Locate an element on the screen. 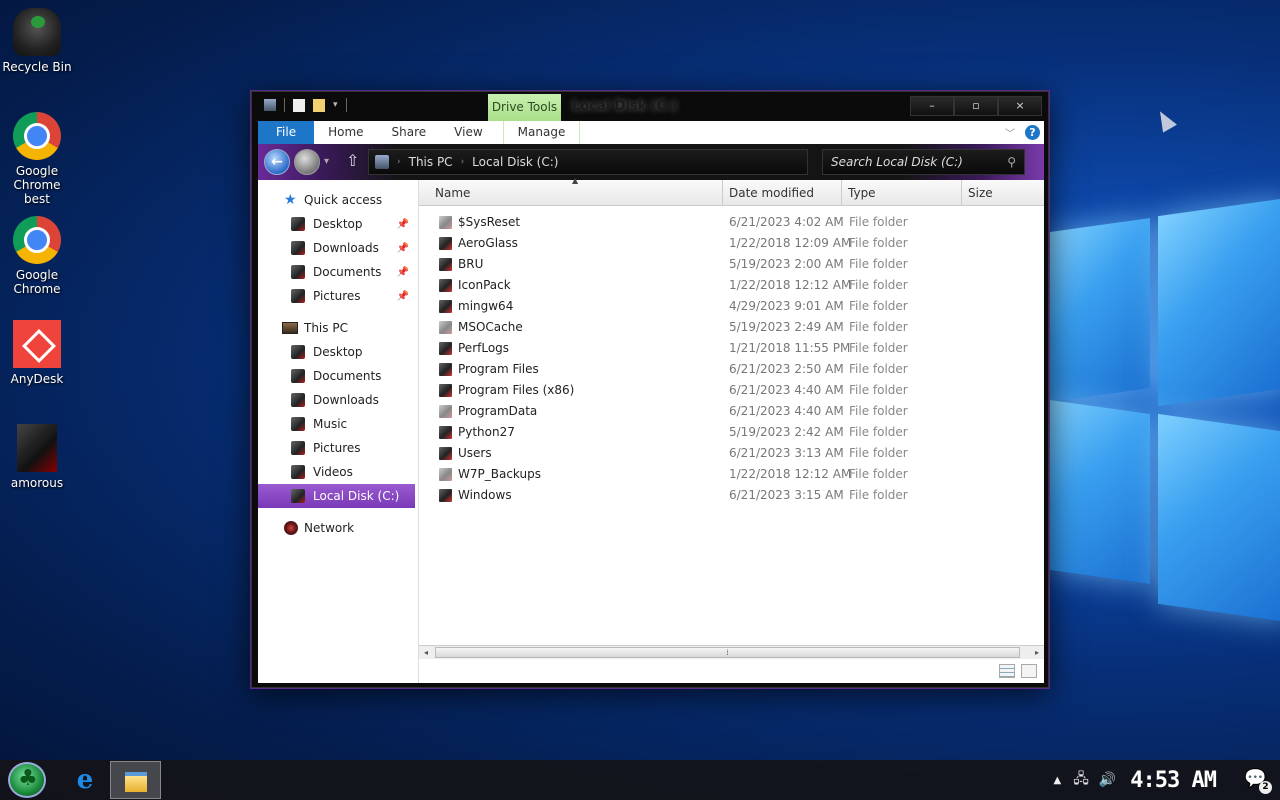  desktop-folder-icon is located at coordinates (298, 352).